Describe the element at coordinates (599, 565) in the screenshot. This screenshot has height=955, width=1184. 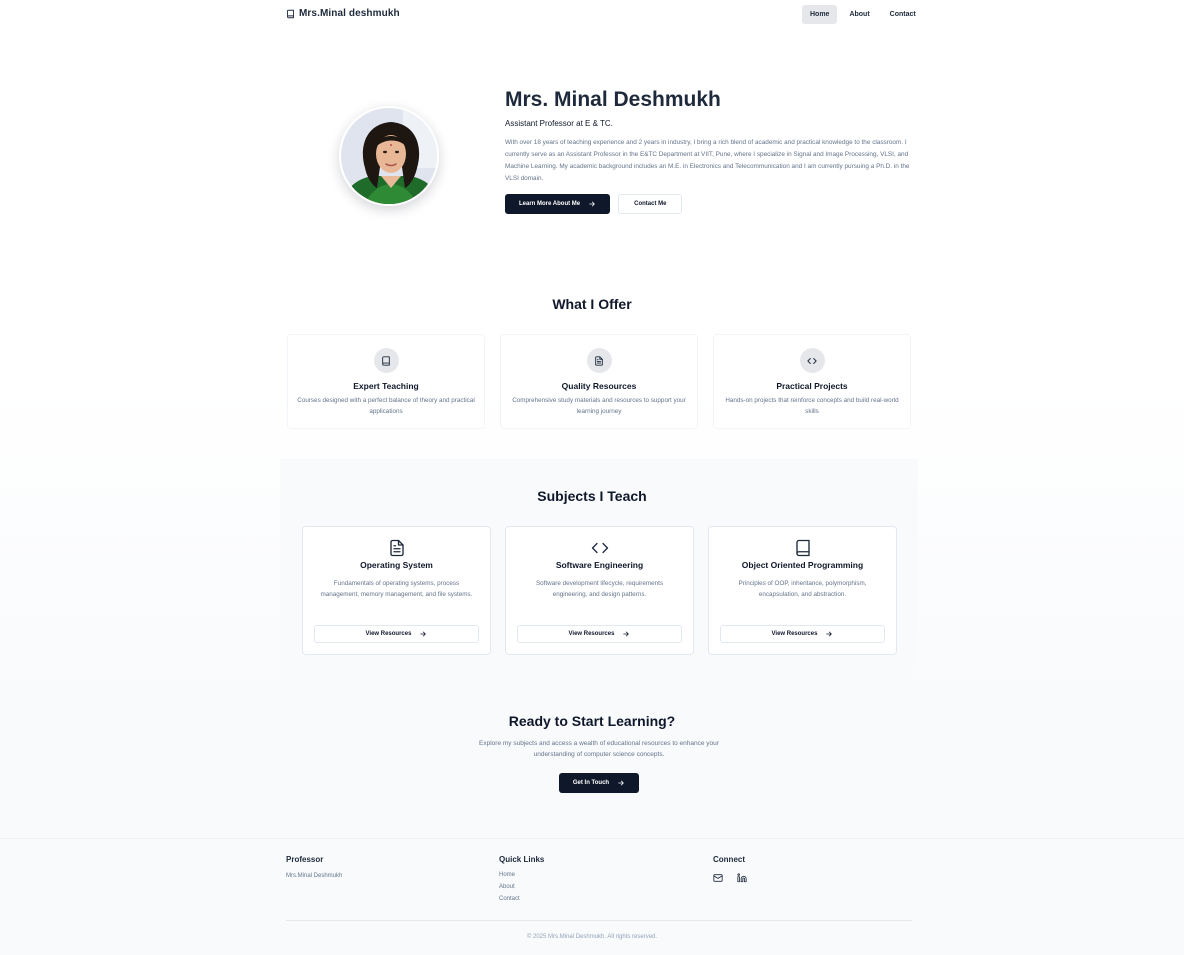
I see `subject-title: Software Engineering` at that location.